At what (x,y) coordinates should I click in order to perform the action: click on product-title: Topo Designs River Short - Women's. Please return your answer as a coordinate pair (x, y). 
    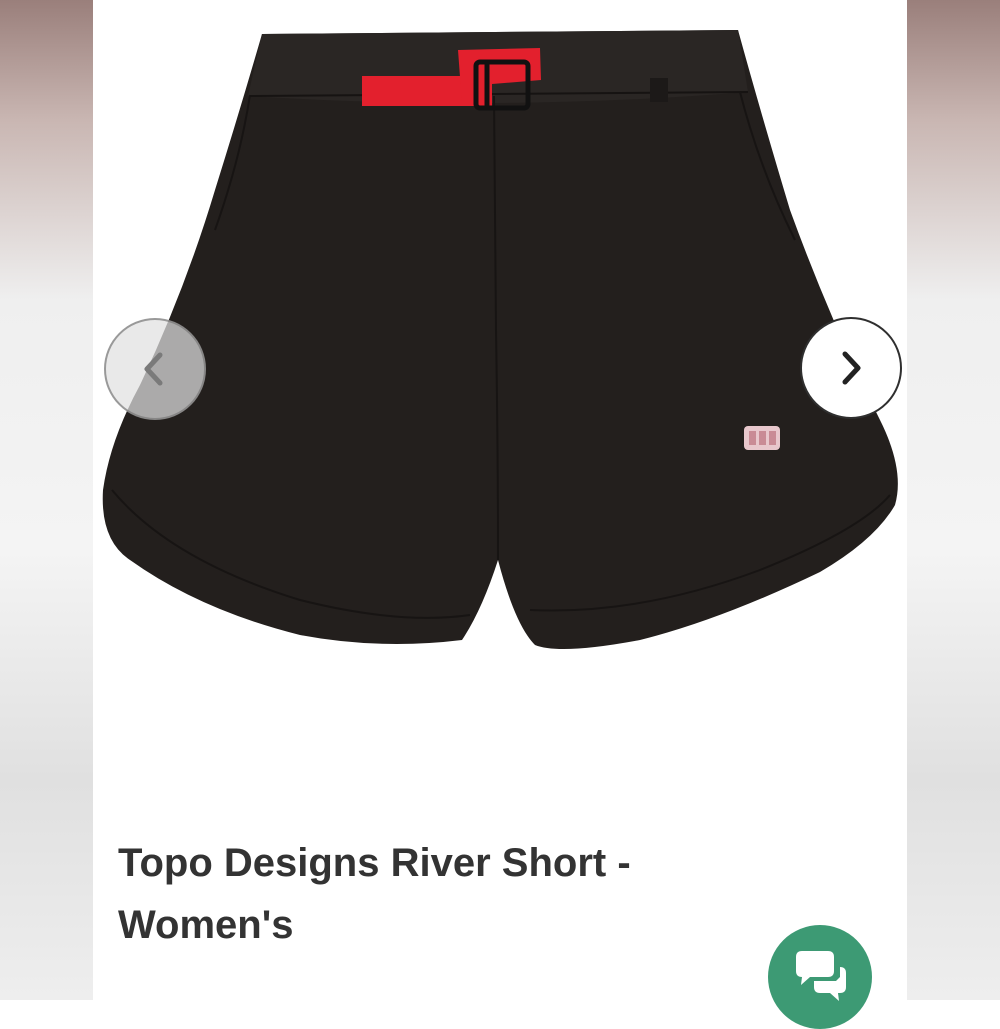
    Looking at the image, I should click on (374, 894).